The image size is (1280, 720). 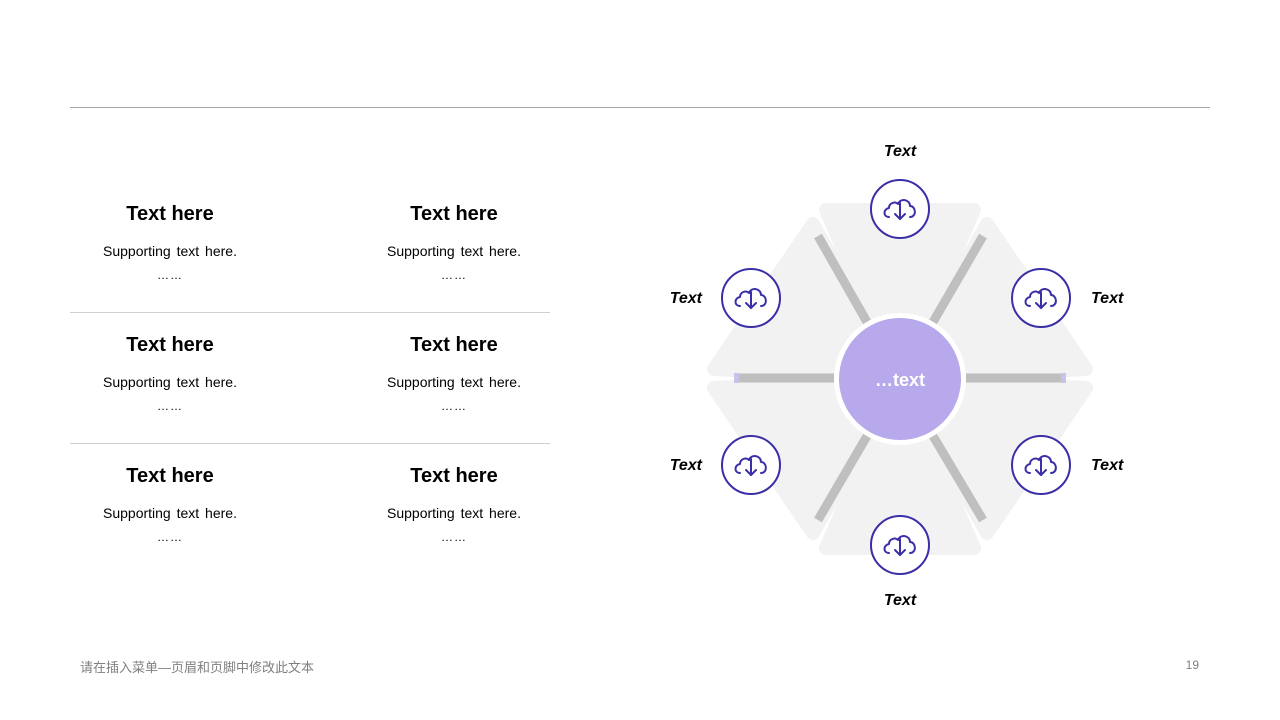 I want to click on node-label-lower-right: Text, so click(x=1107, y=465).